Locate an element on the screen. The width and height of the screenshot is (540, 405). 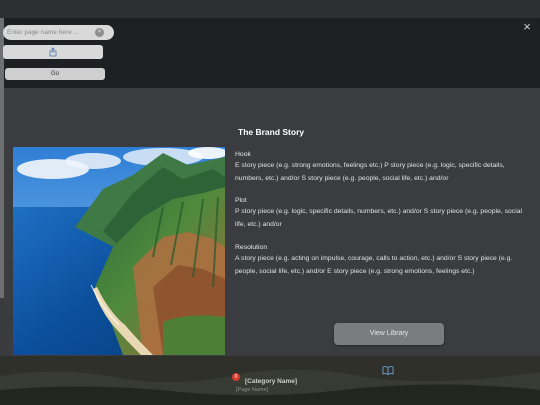
go-button: Go is located at coordinates (55, 74).